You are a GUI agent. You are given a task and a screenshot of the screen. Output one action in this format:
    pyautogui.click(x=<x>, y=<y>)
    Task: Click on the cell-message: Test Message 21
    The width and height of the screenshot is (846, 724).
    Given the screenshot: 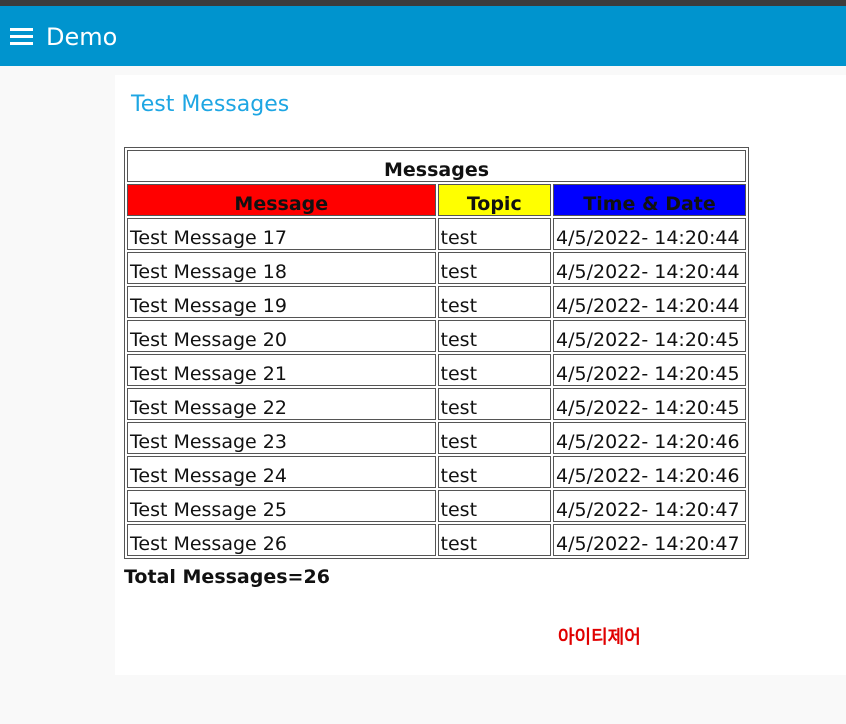 What is the action you would take?
    pyautogui.click(x=281, y=370)
    